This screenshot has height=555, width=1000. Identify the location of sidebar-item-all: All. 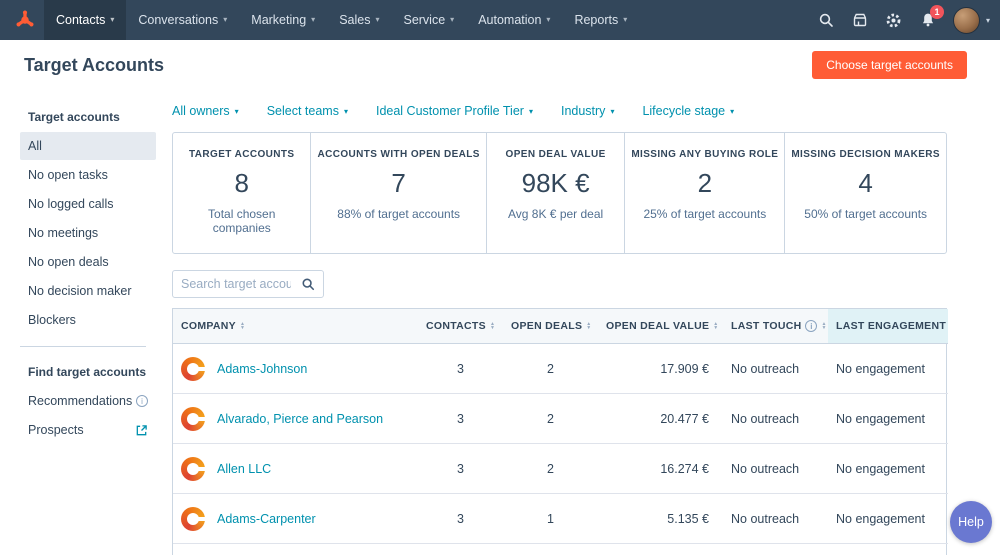
(88, 146).